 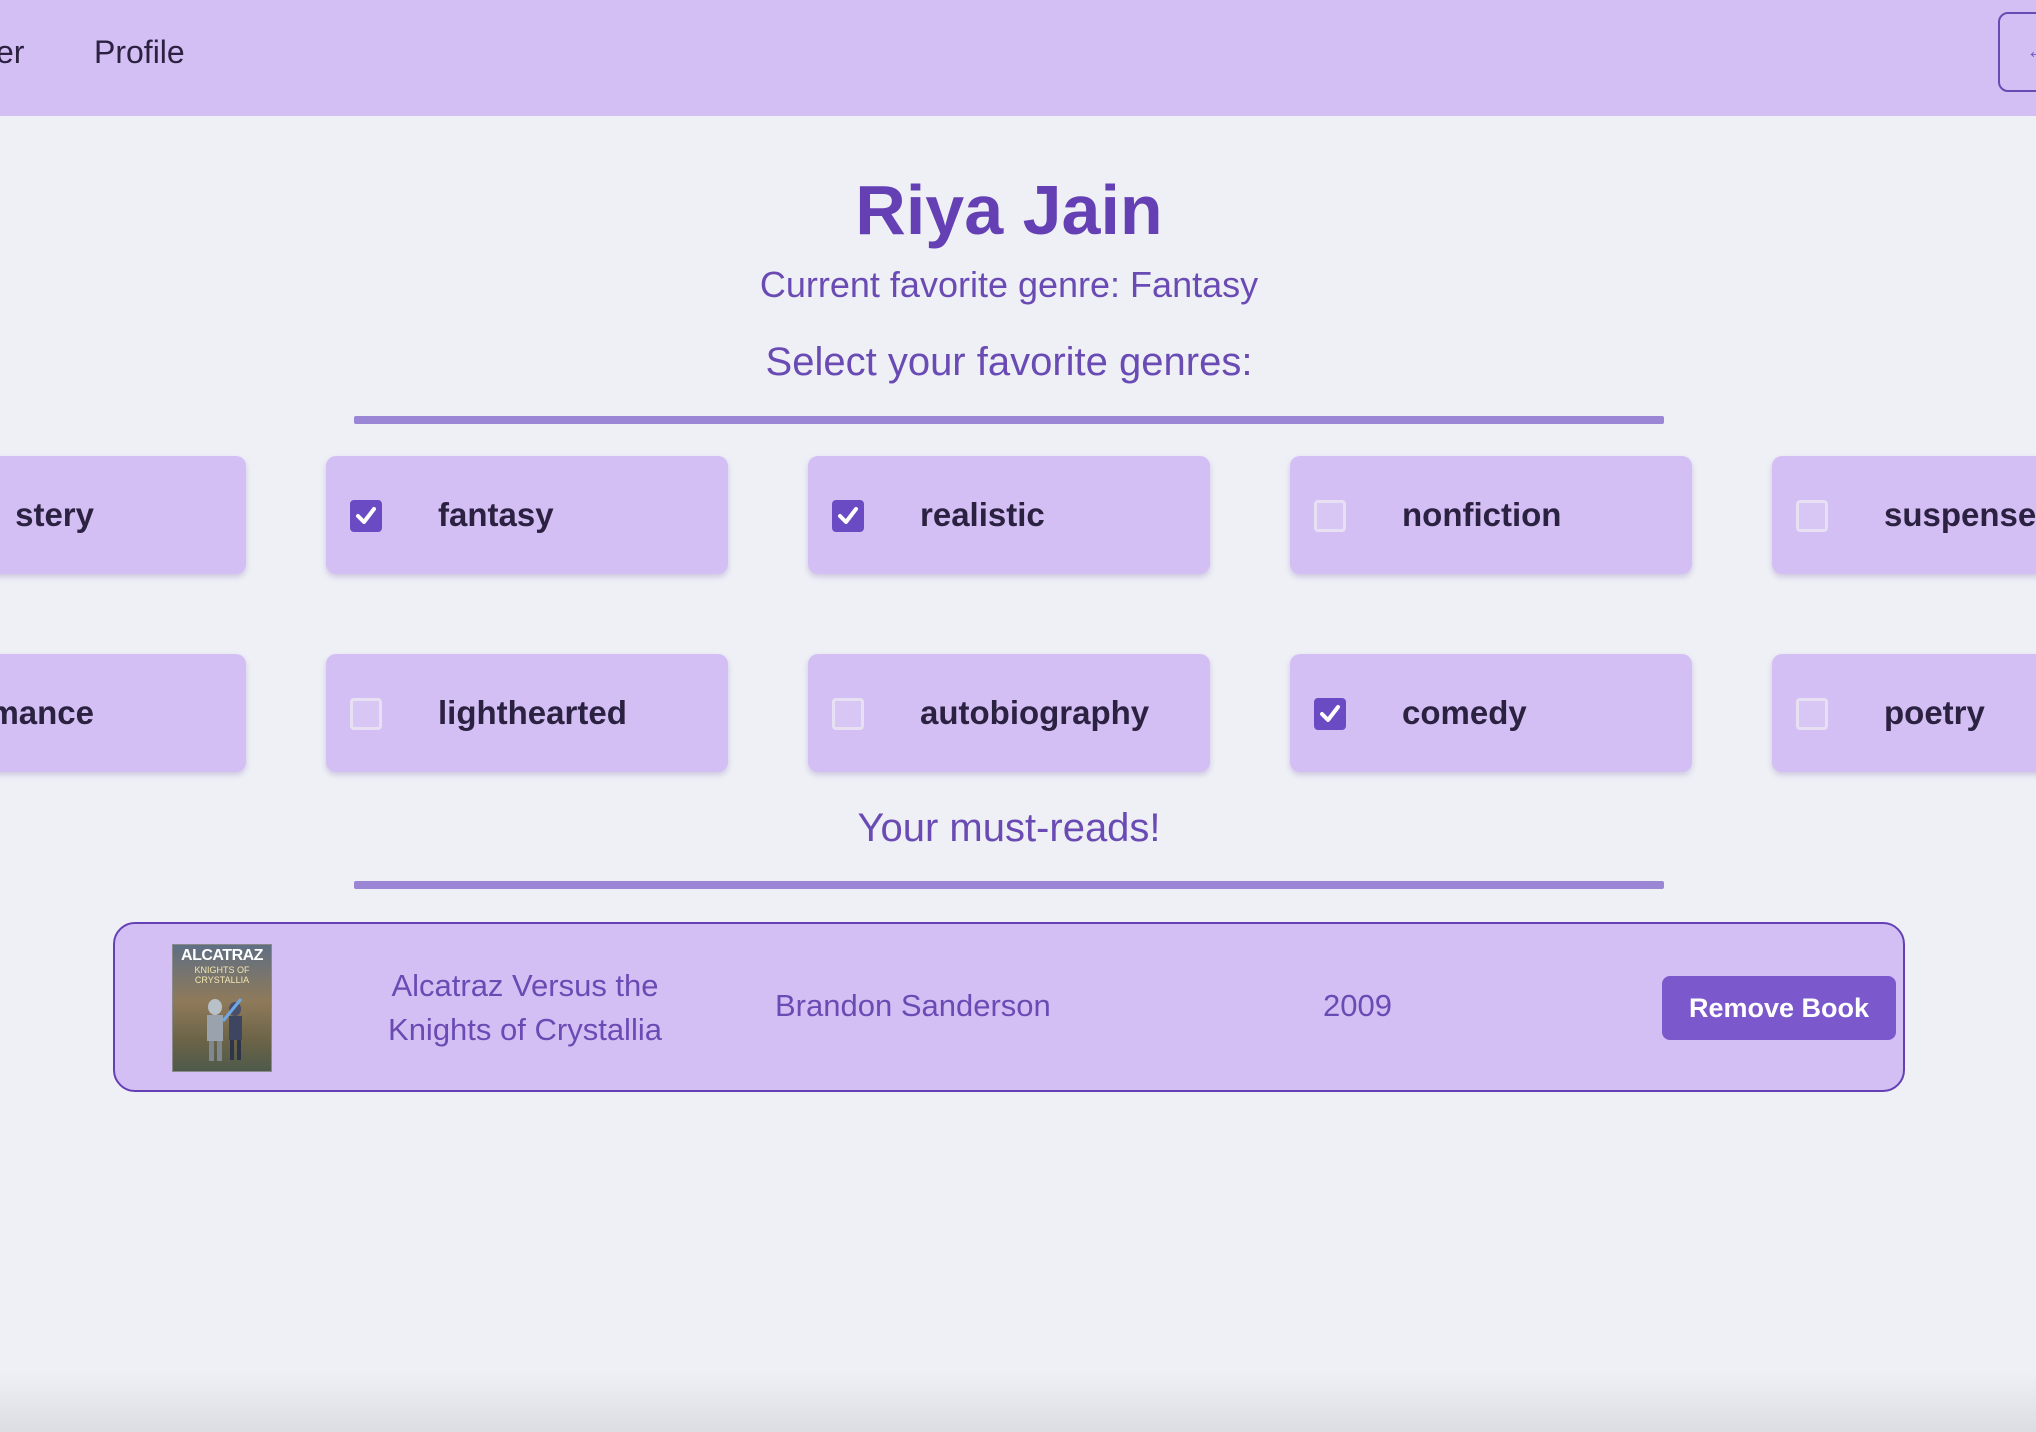 I want to click on genre-label: poetry, so click(x=1934, y=712).